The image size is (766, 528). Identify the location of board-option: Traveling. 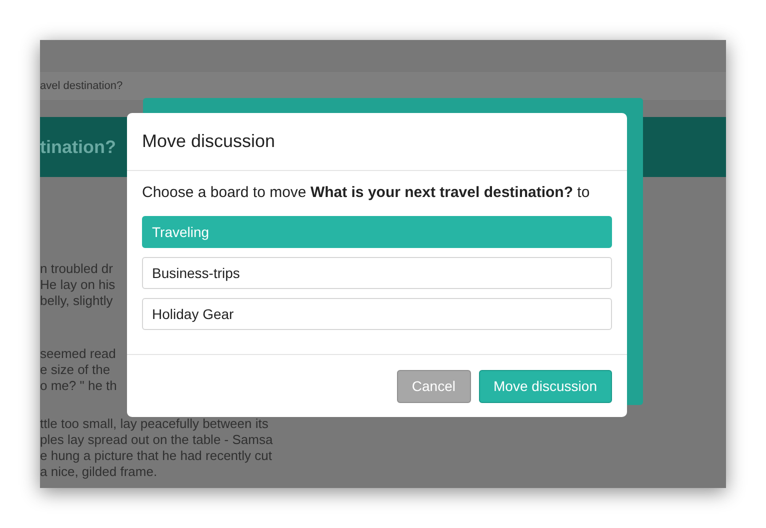
(377, 232).